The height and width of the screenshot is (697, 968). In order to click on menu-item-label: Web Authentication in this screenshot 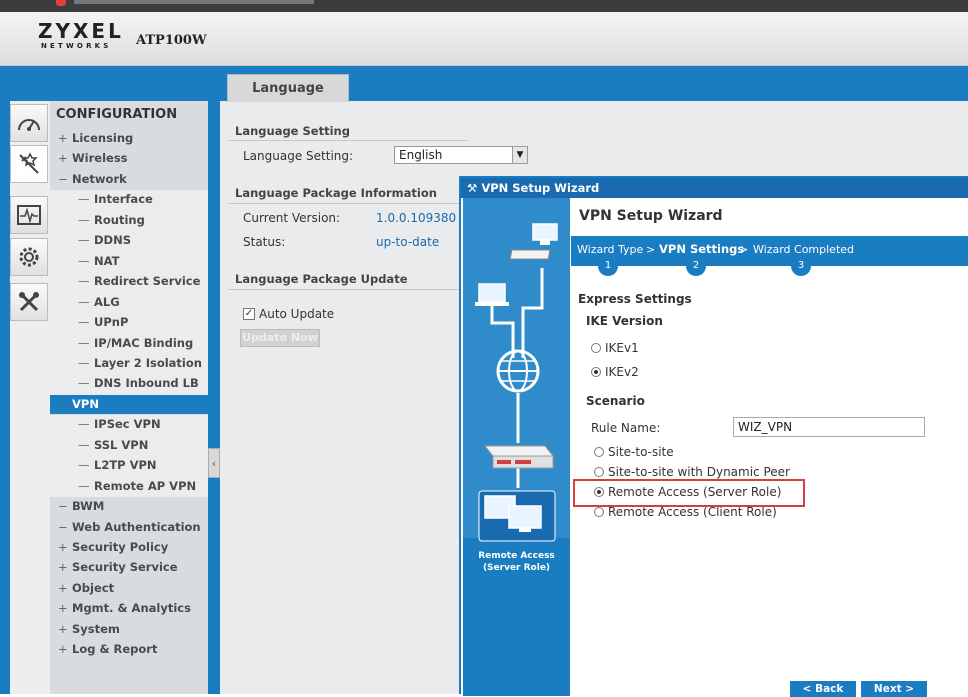, I will do `click(136, 526)`.